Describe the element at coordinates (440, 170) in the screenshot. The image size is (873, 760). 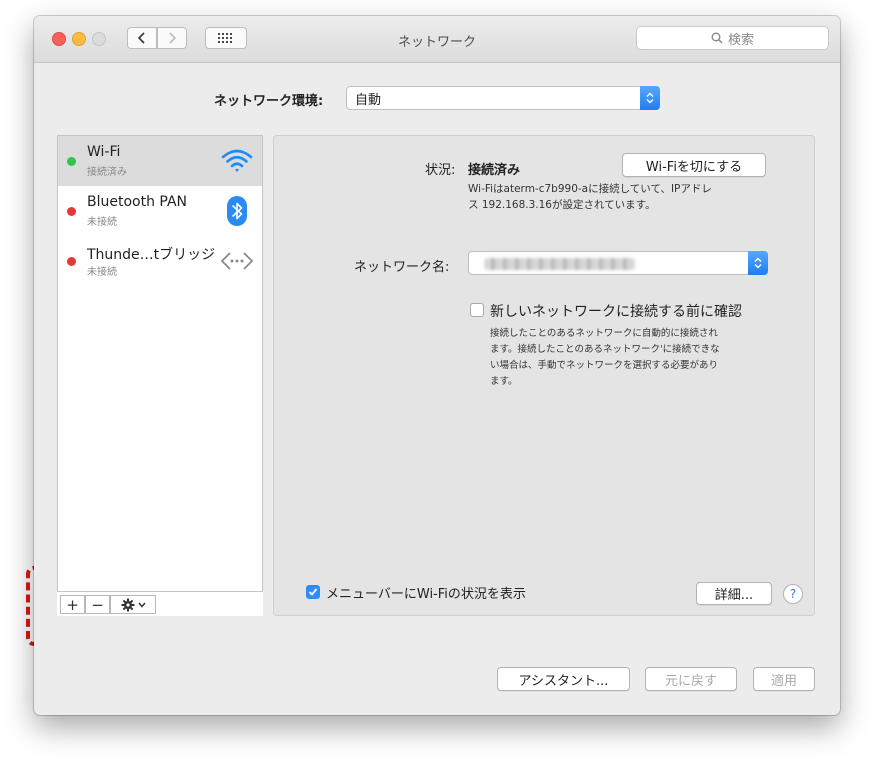
I see `status-label: 状況:` at that location.